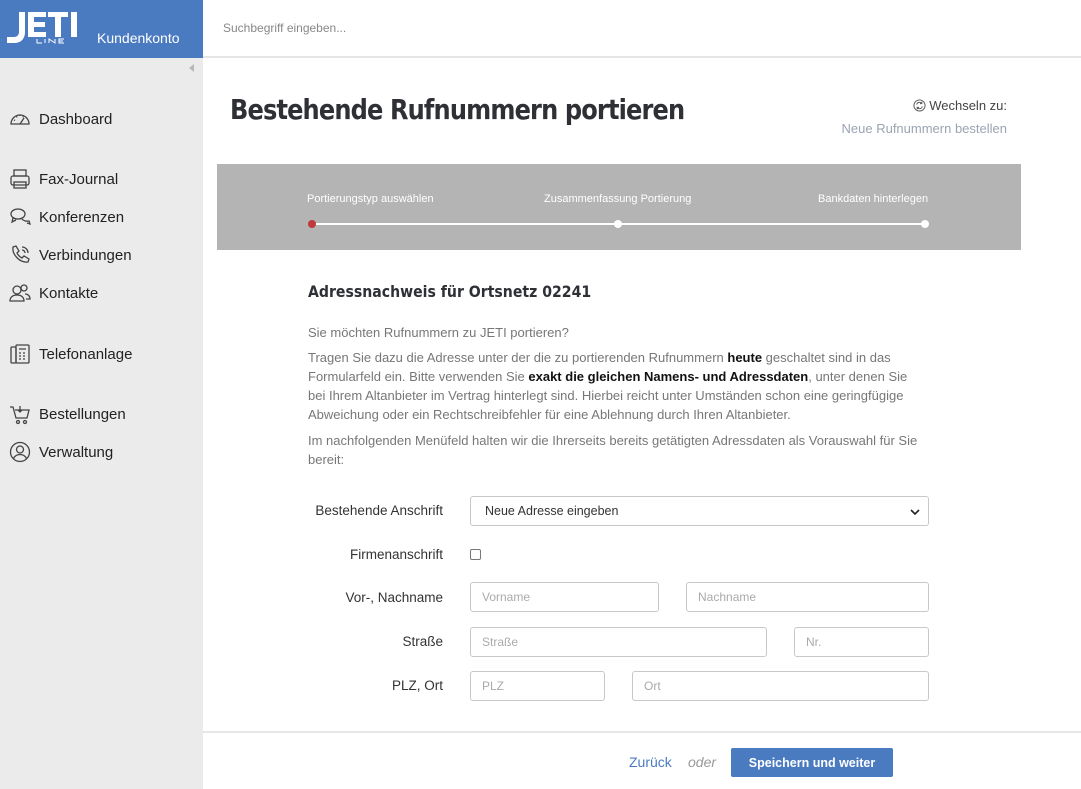  I want to click on order-new-numbers-link: Neue Rufnummern bestellen, so click(924, 128).